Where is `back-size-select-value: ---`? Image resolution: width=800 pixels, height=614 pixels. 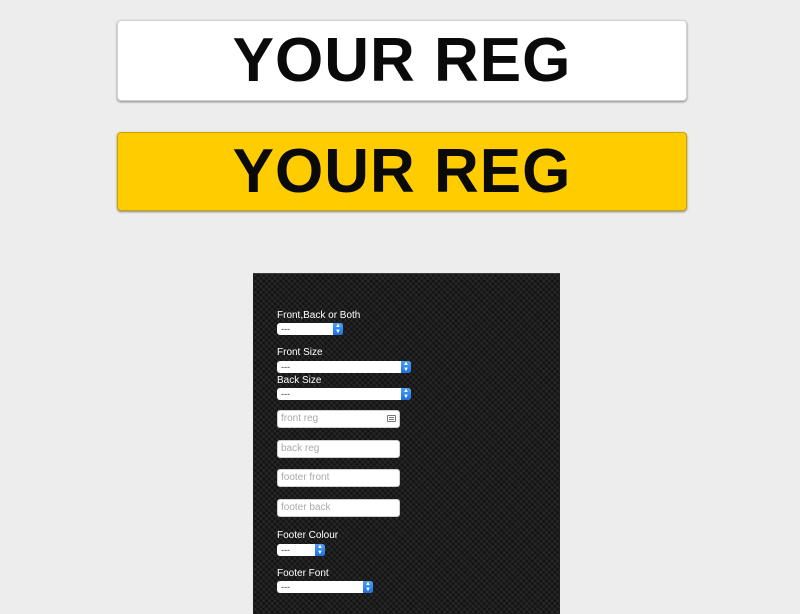 back-size-select-value: --- is located at coordinates (285, 394).